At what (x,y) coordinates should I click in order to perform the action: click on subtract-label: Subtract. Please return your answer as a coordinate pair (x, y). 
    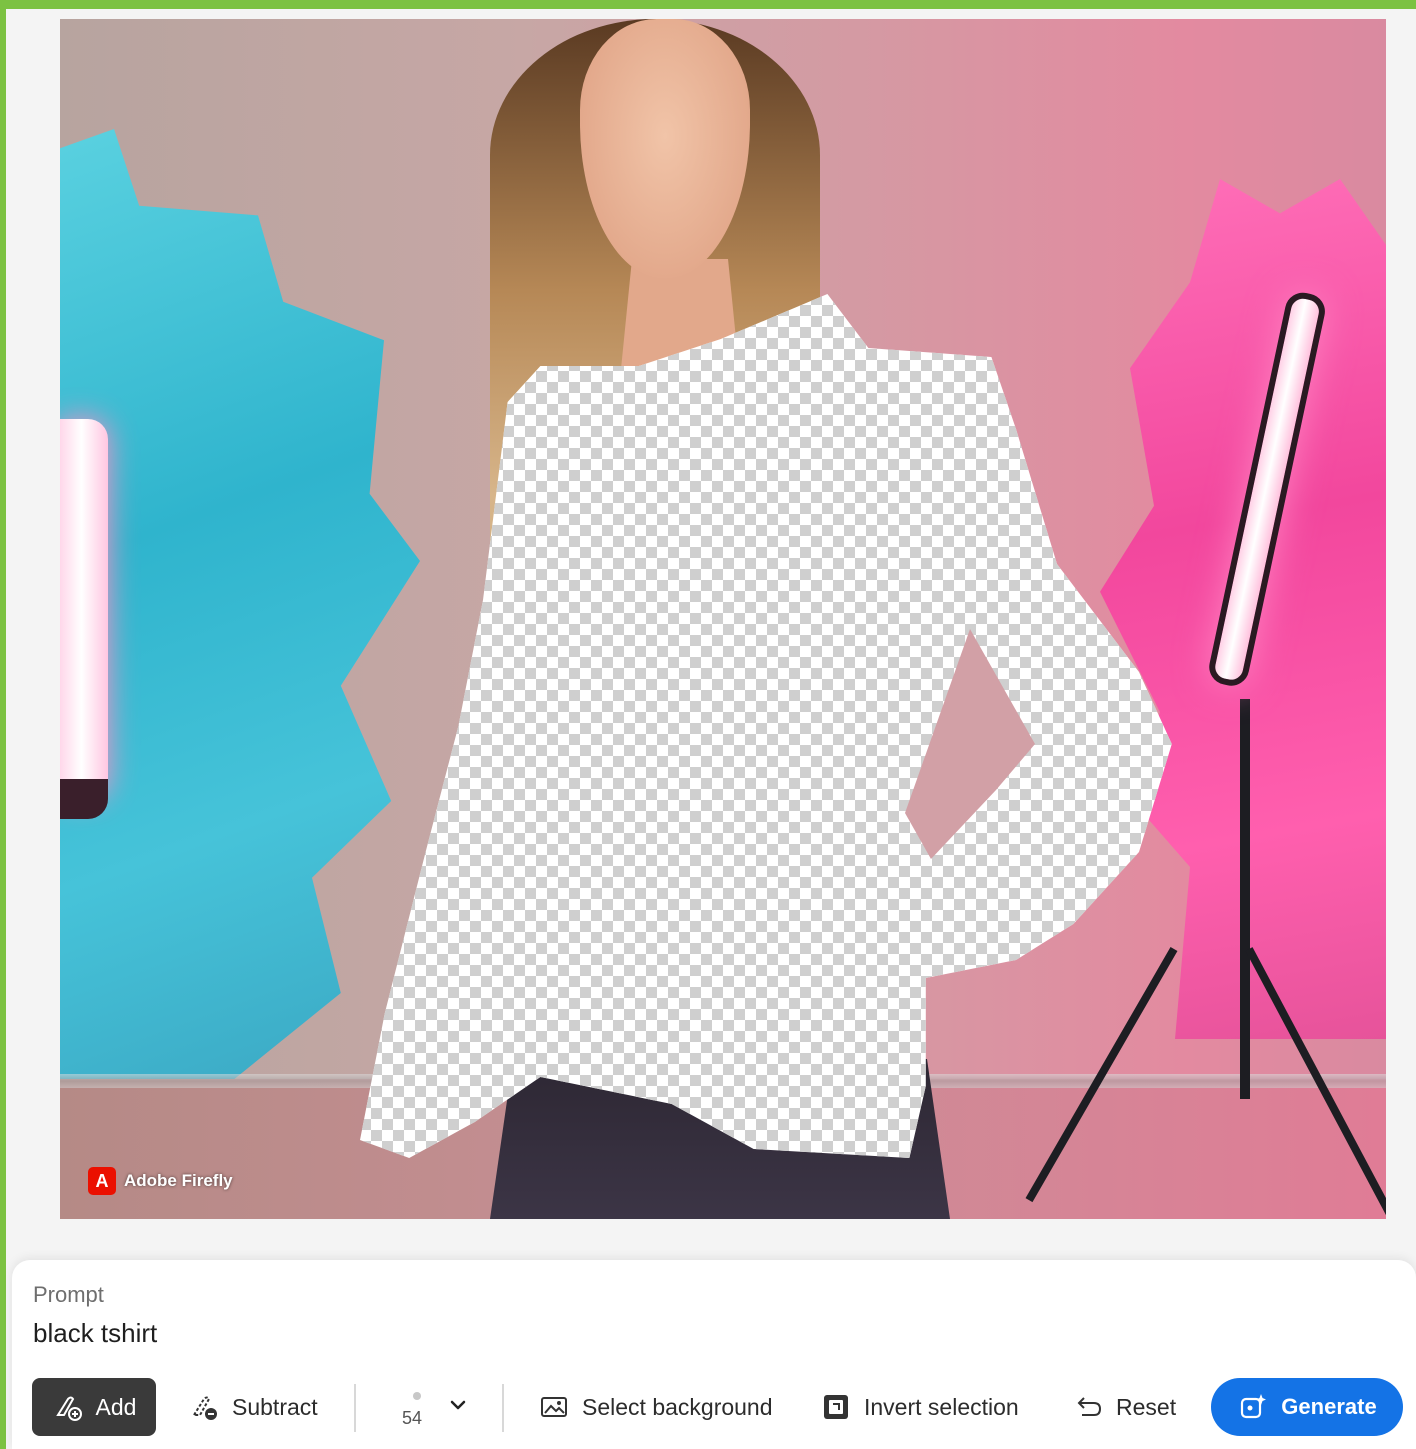
    Looking at the image, I should click on (275, 1406).